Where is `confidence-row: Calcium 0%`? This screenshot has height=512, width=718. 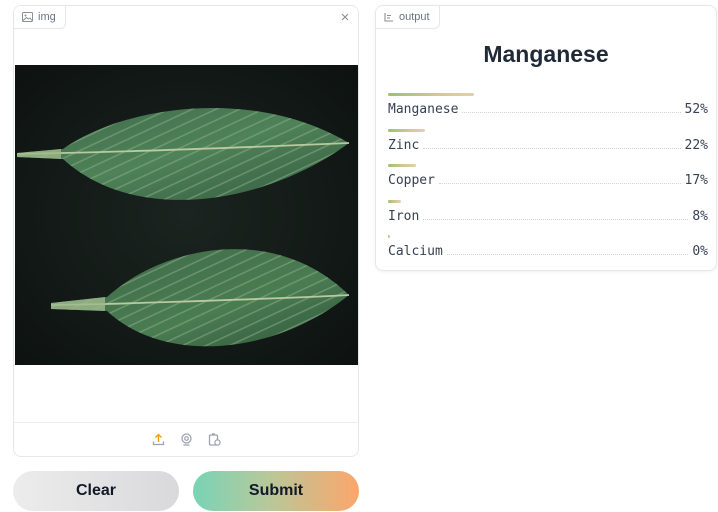
confidence-row: Calcium 0% is located at coordinates (548, 252).